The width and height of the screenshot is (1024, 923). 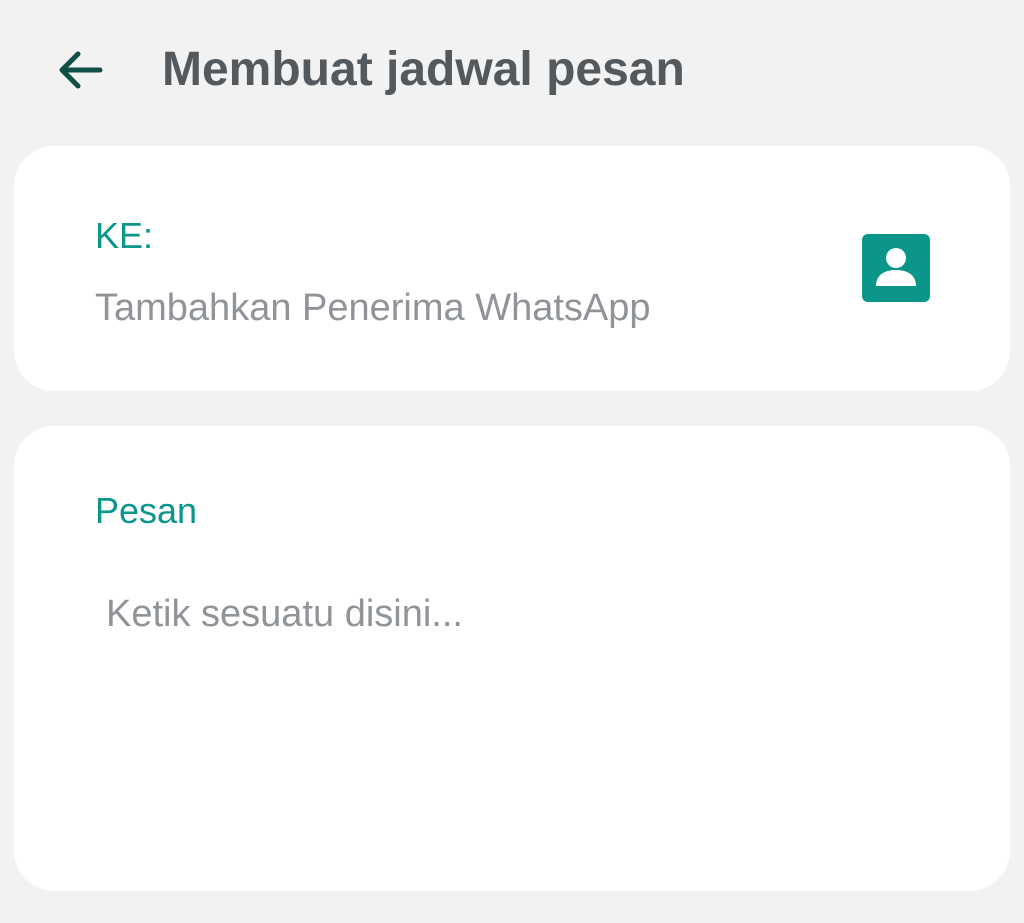 I want to click on back-button, so click(x=80, y=70).